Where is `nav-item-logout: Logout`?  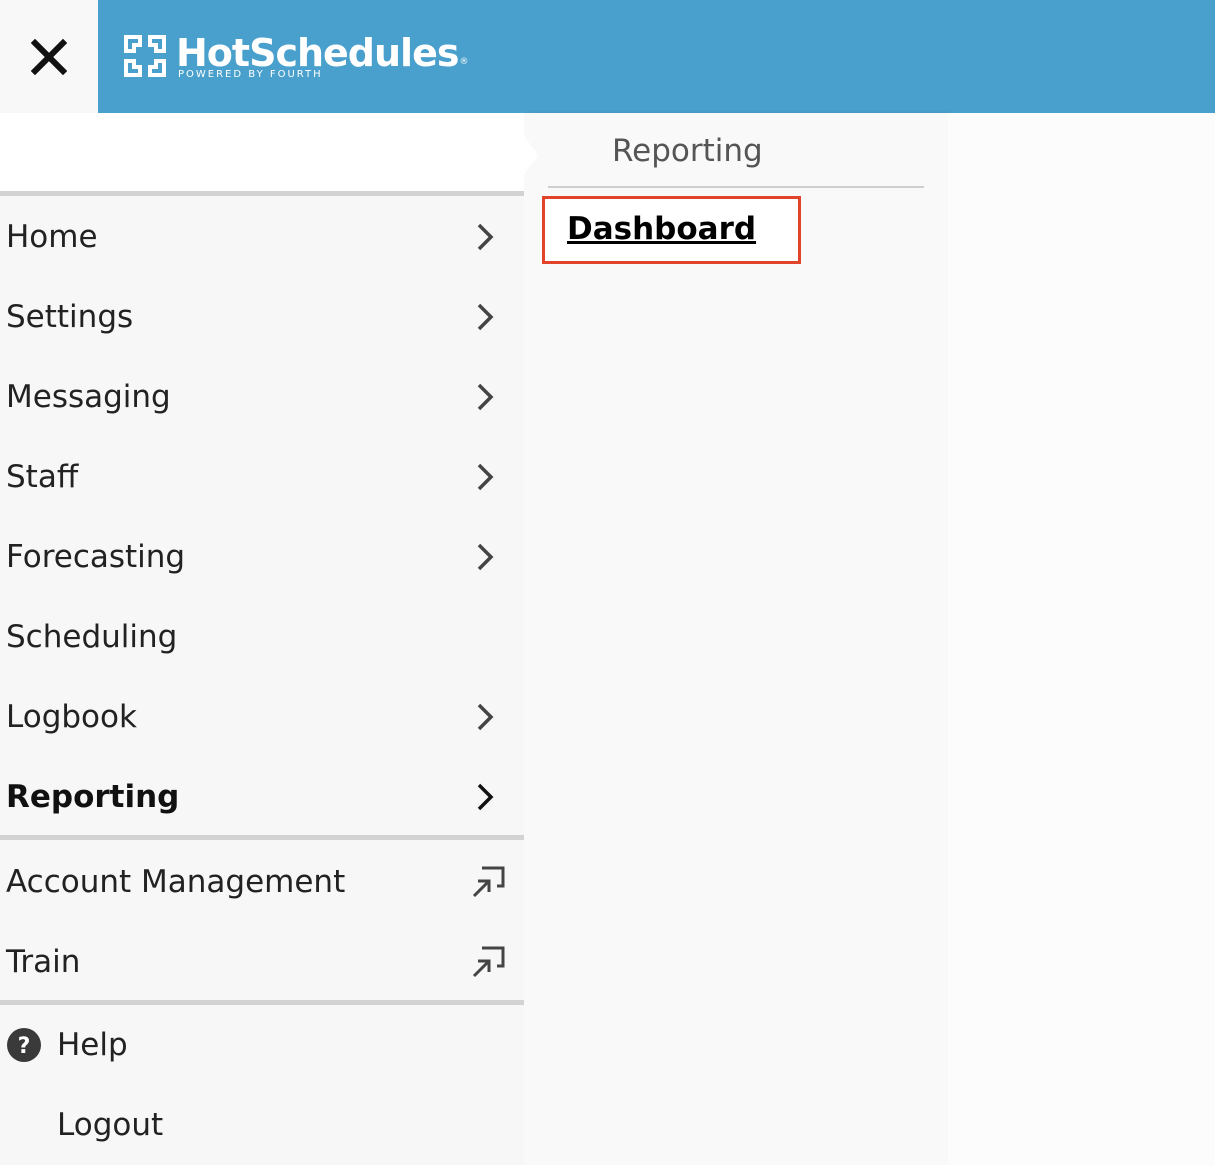
nav-item-logout: Logout is located at coordinates (262, 1125).